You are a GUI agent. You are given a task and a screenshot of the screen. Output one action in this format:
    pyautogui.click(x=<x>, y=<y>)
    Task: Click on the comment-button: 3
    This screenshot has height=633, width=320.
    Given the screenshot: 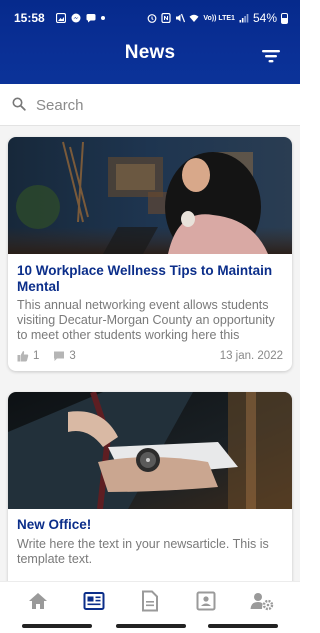 What is the action you would take?
    pyautogui.click(x=64, y=356)
    